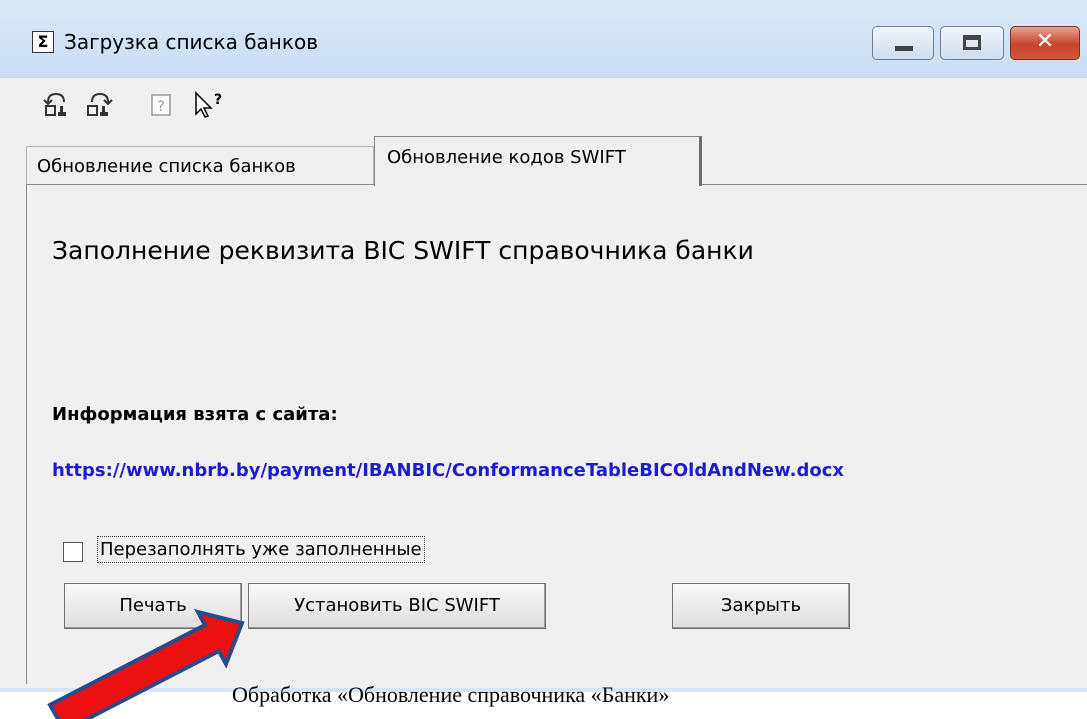 This screenshot has height=719, width=1087. What do you see at coordinates (543, 39) in the screenshot?
I see `title-bar: Σ Загрузка списка банков ✕` at bounding box center [543, 39].